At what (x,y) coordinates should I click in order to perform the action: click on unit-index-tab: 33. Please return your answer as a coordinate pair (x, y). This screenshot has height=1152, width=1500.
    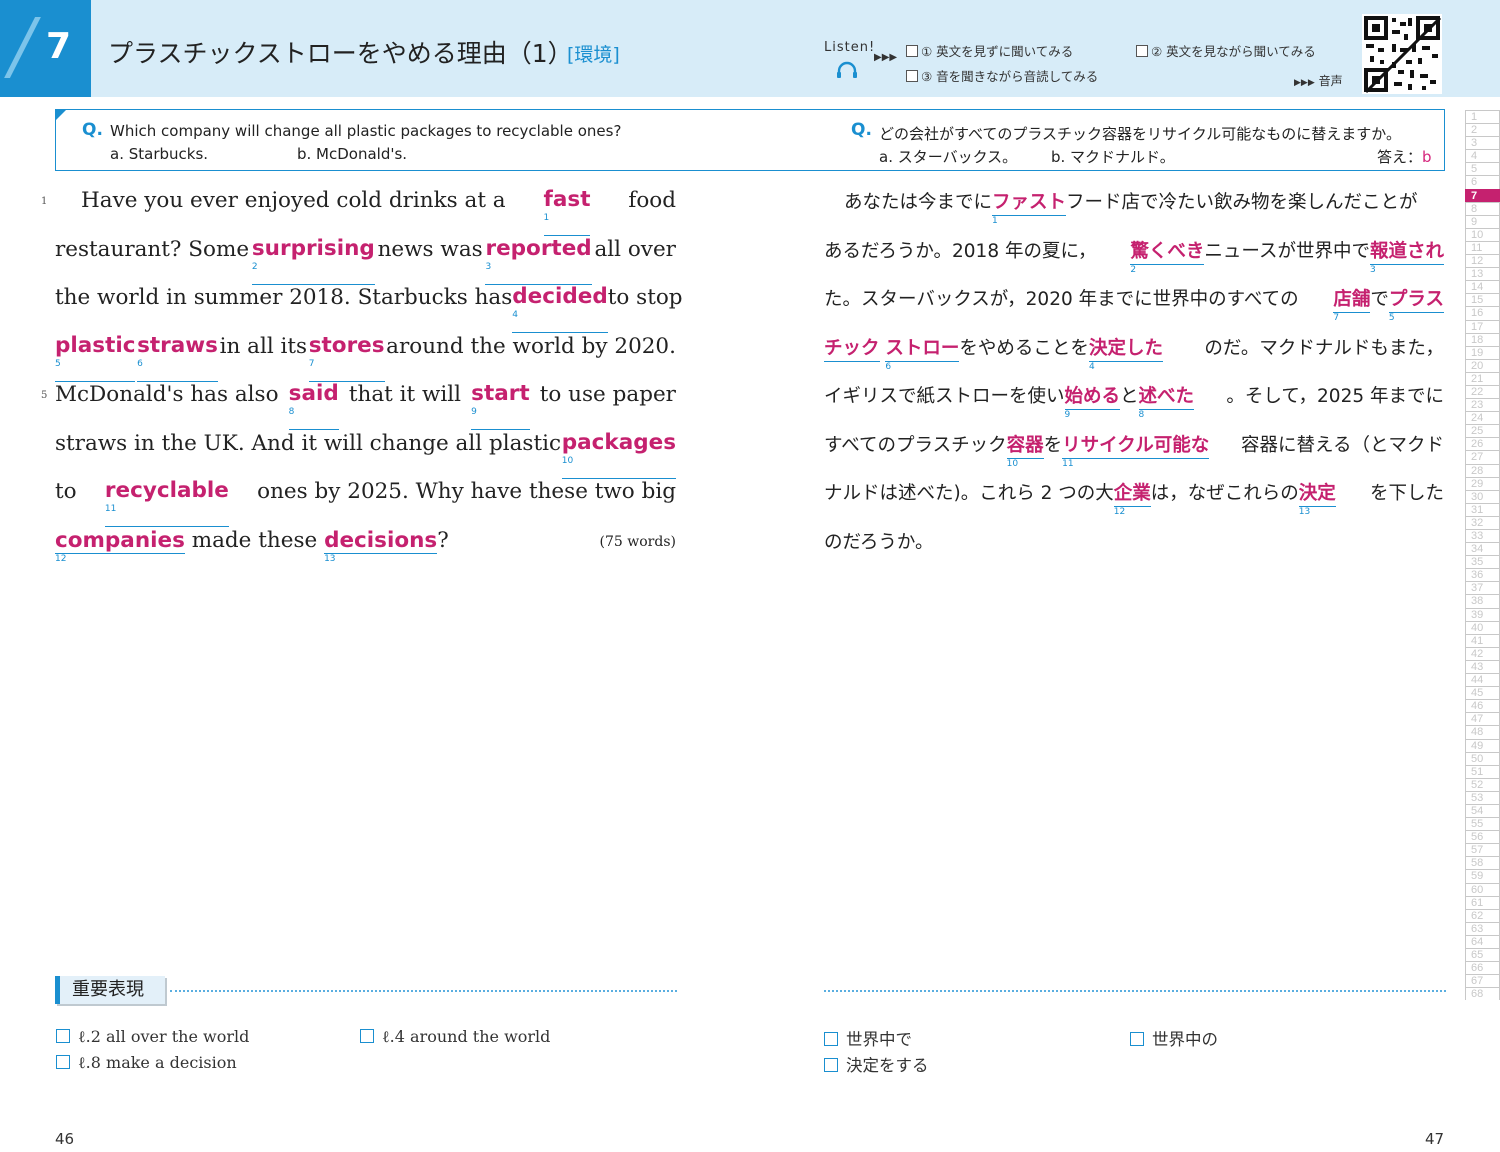
    Looking at the image, I should click on (1482, 536).